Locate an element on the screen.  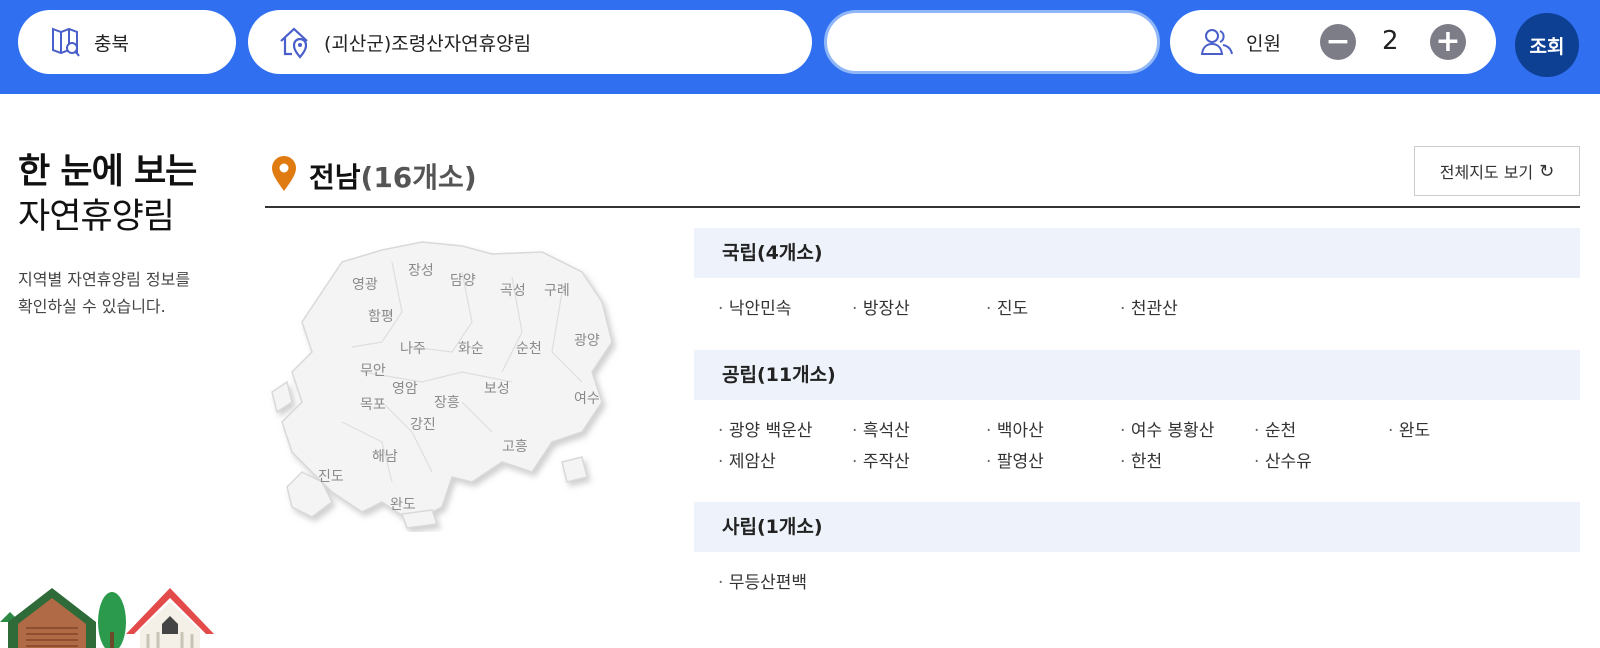
location-pin-icon is located at coordinates (284, 173).